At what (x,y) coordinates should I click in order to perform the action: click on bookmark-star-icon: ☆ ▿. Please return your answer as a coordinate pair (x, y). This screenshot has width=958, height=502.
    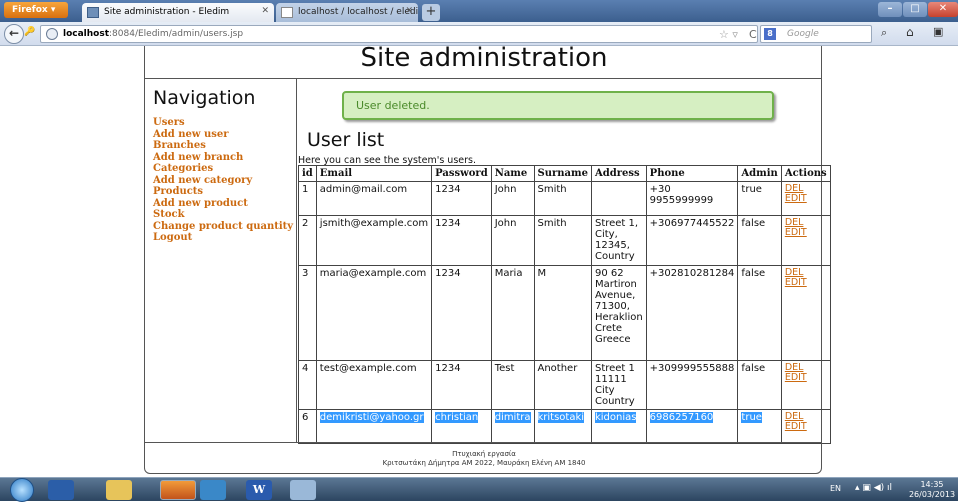
    Looking at the image, I should click on (728, 34).